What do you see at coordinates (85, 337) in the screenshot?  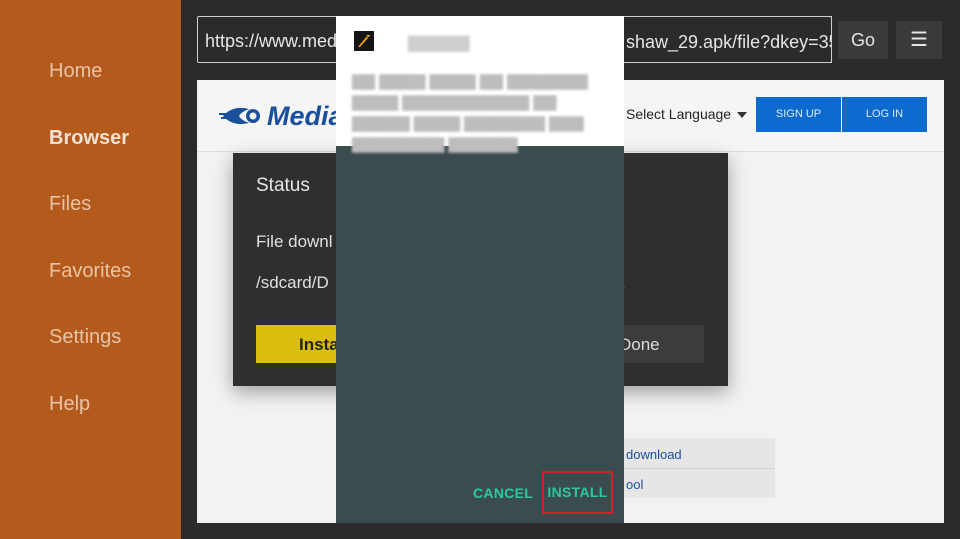 I see `sidebar-item-settings: Settings` at bounding box center [85, 337].